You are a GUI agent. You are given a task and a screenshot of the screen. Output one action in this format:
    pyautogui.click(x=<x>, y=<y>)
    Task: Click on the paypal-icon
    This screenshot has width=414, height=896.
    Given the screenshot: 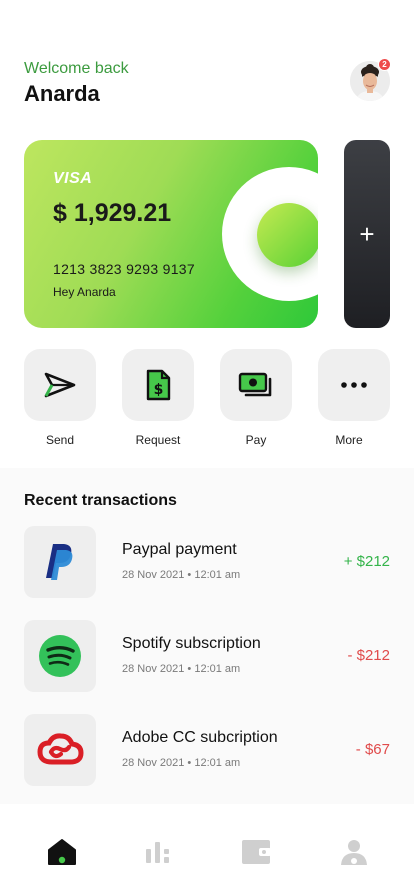 What is the action you would take?
    pyautogui.click(x=59, y=562)
    